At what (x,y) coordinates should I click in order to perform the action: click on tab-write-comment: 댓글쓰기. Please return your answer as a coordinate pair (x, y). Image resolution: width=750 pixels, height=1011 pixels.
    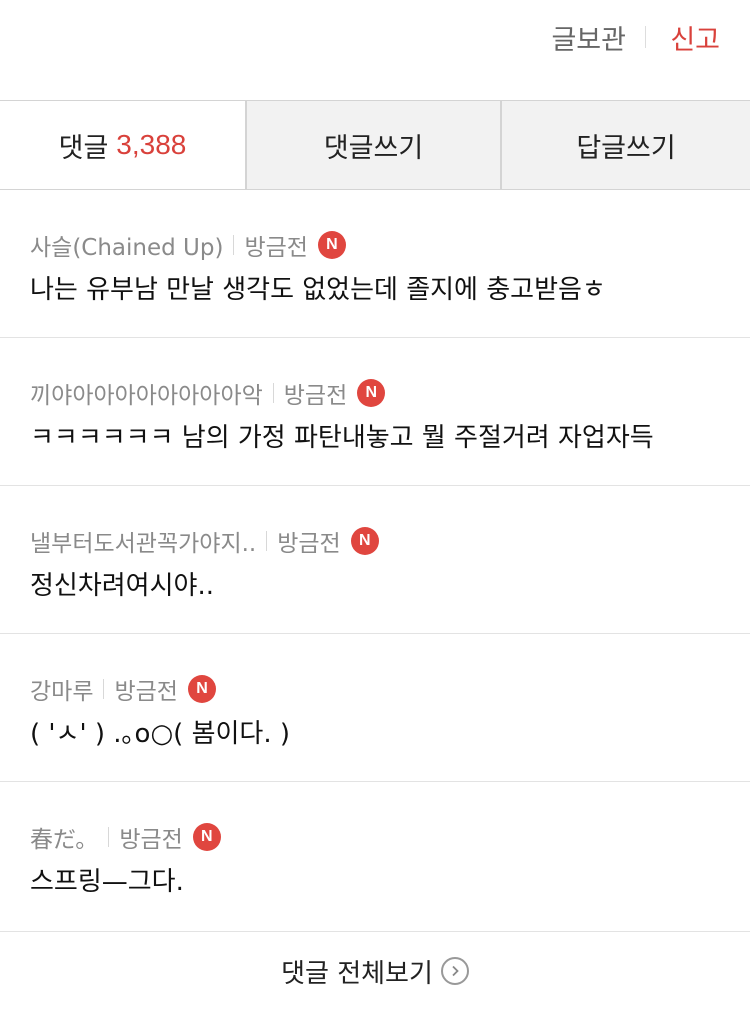
    Looking at the image, I should click on (374, 145).